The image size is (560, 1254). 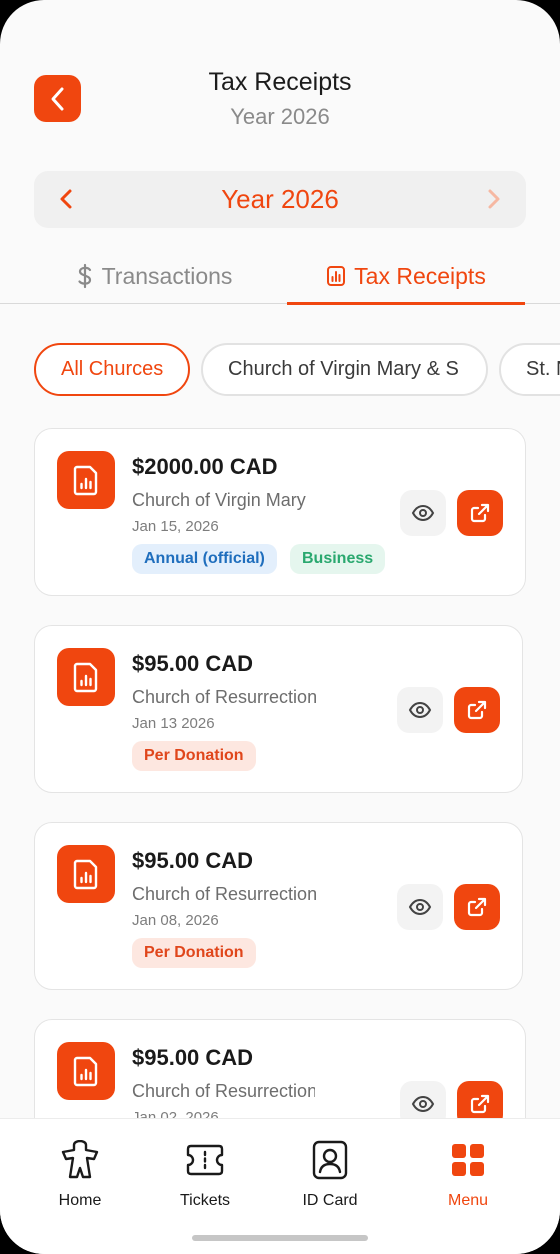 I want to click on grid-menu-icon, so click(x=468, y=1160).